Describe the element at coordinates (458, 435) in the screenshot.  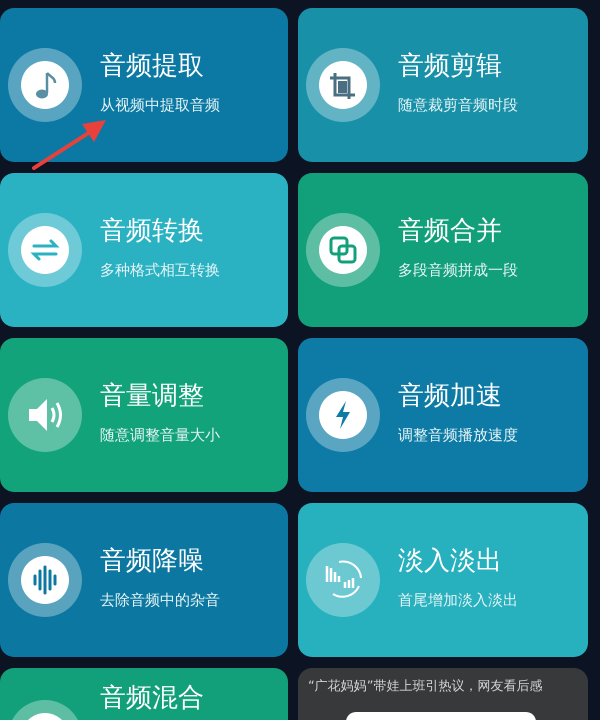
I see `tool-description: 调整音频播放速度` at that location.